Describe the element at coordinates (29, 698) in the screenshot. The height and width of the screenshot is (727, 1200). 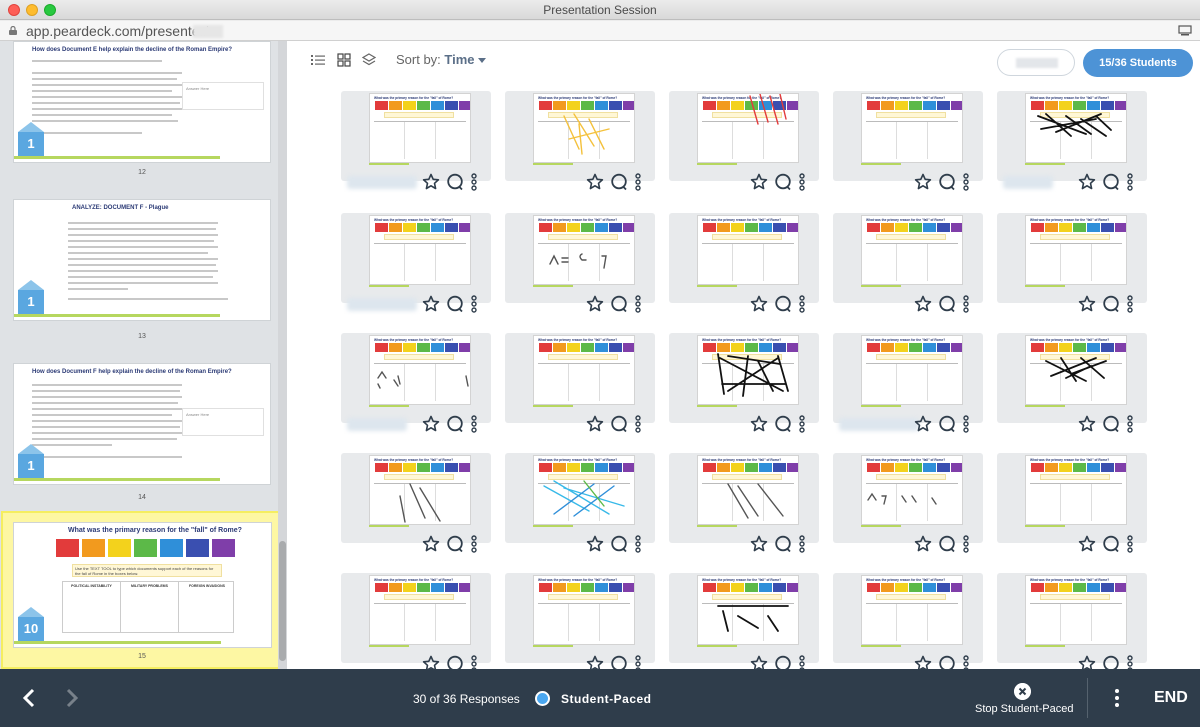
I see `previous-slide-icon` at that location.